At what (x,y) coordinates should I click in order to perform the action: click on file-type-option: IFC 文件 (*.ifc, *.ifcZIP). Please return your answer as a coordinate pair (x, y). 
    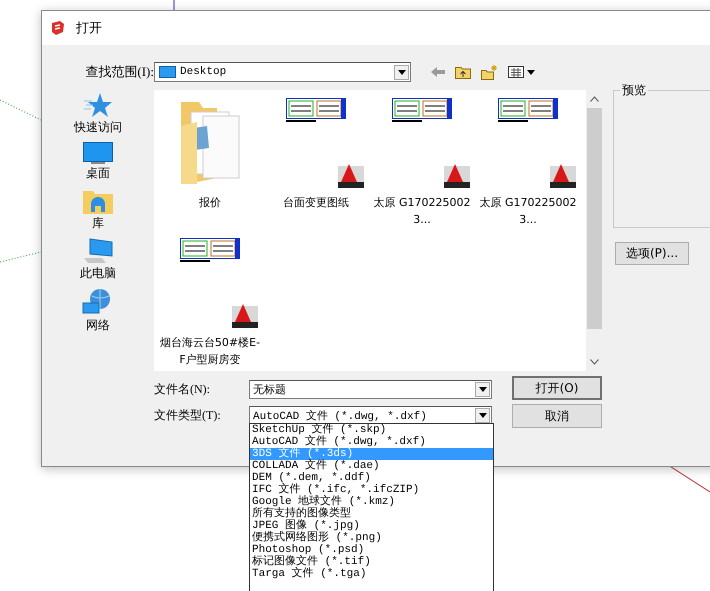
    Looking at the image, I should click on (371, 490).